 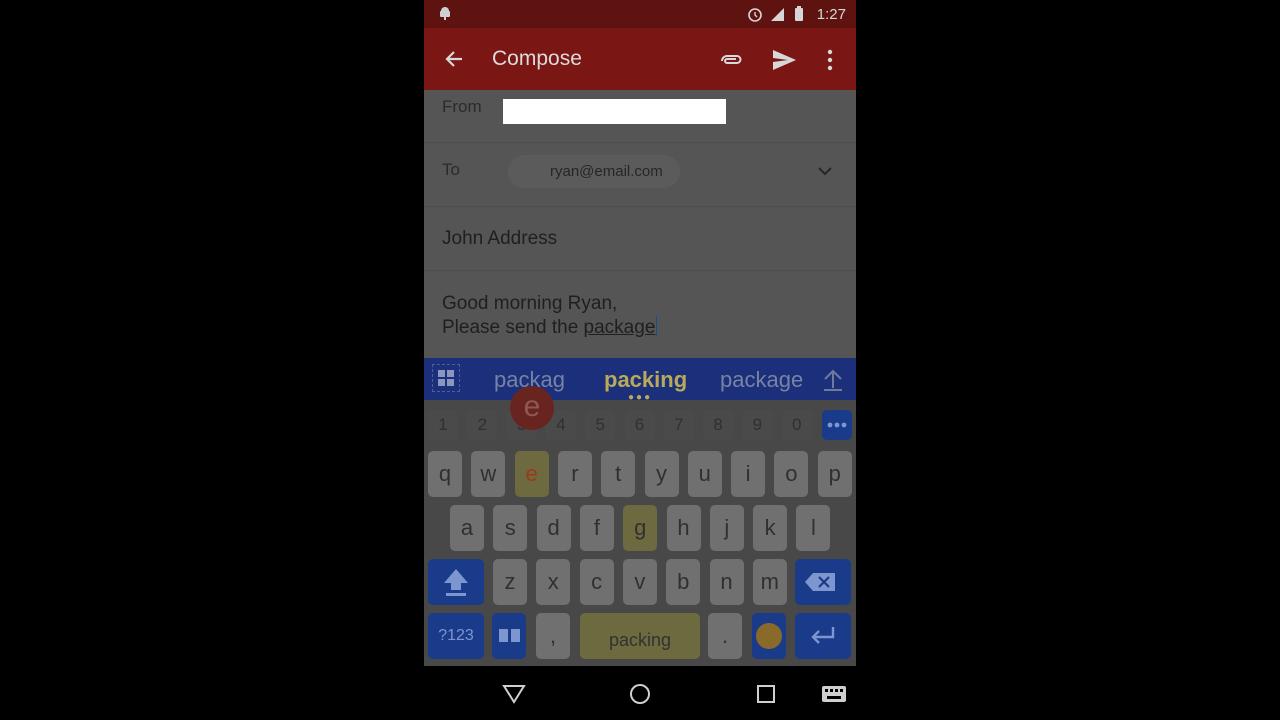 I want to click on recipient-email: ryan@email.com, so click(x=606, y=171).